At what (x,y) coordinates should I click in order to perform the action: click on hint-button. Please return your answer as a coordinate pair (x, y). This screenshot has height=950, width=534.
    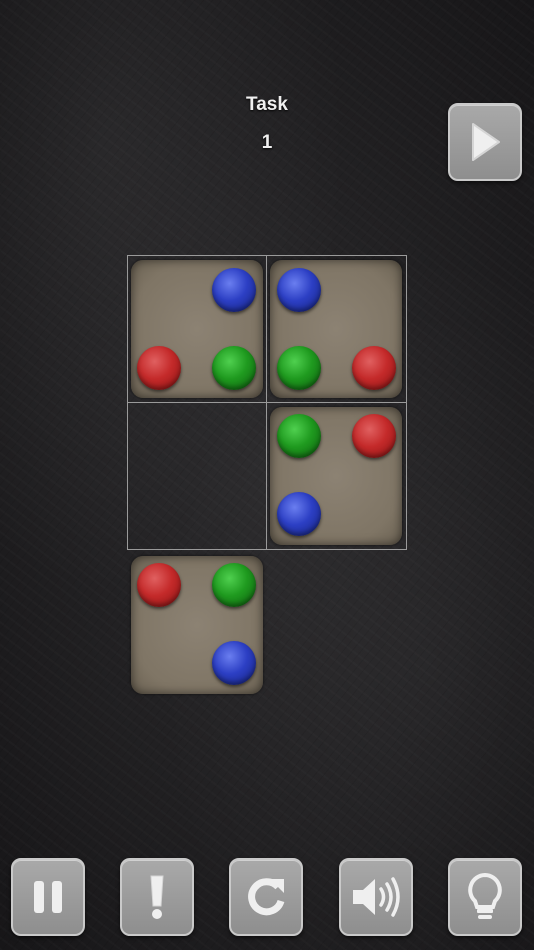
    Looking at the image, I should click on (485, 897).